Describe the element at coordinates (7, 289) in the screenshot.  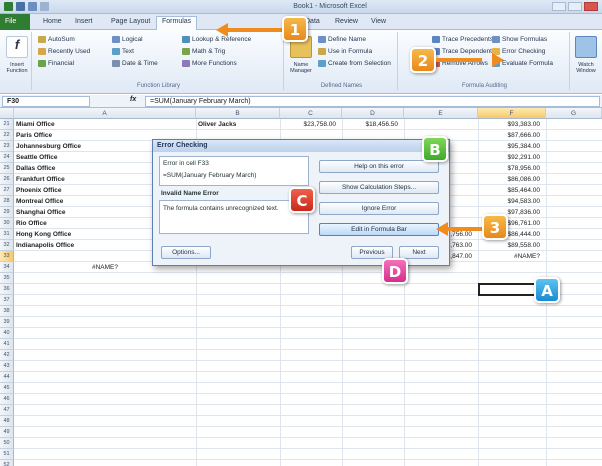
I see `row-header: 36` at that location.